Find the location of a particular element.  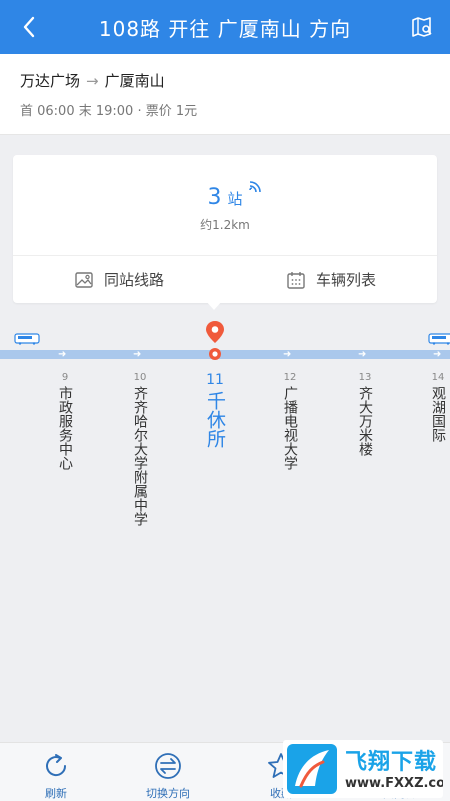

top-bar: 108路 开往 广厦南山 方向 is located at coordinates (225, 27).